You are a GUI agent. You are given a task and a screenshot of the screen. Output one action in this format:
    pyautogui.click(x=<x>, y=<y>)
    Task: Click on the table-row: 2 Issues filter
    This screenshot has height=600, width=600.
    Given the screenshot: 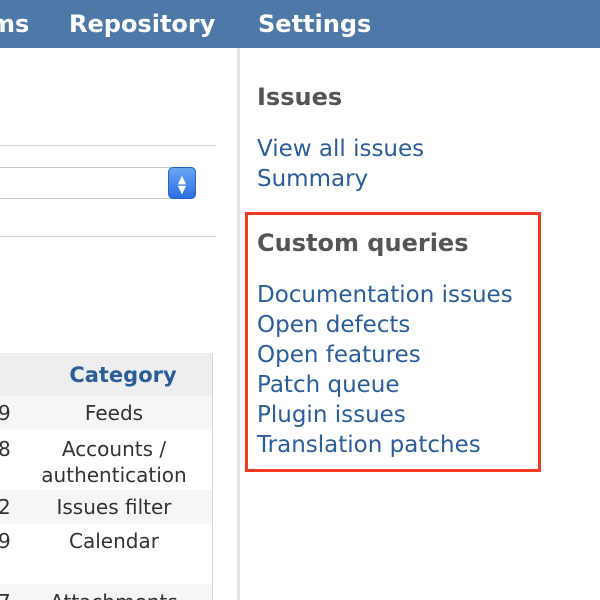 What is the action you would take?
    pyautogui.click(x=106, y=507)
    